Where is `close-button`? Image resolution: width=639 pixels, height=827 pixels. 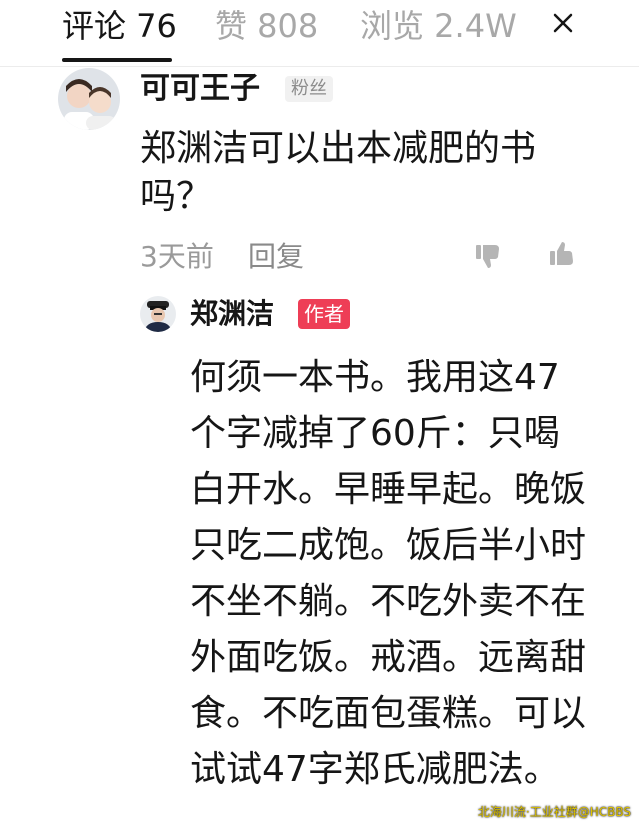
close-button is located at coordinates (563, 23).